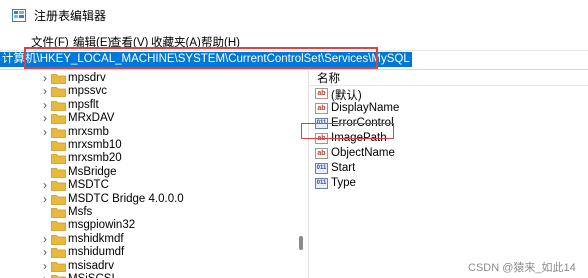 This screenshot has height=278, width=588. What do you see at coordinates (87, 78) in the screenshot?
I see `tree-item-label: mpsdrv` at bounding box center [87, 78].